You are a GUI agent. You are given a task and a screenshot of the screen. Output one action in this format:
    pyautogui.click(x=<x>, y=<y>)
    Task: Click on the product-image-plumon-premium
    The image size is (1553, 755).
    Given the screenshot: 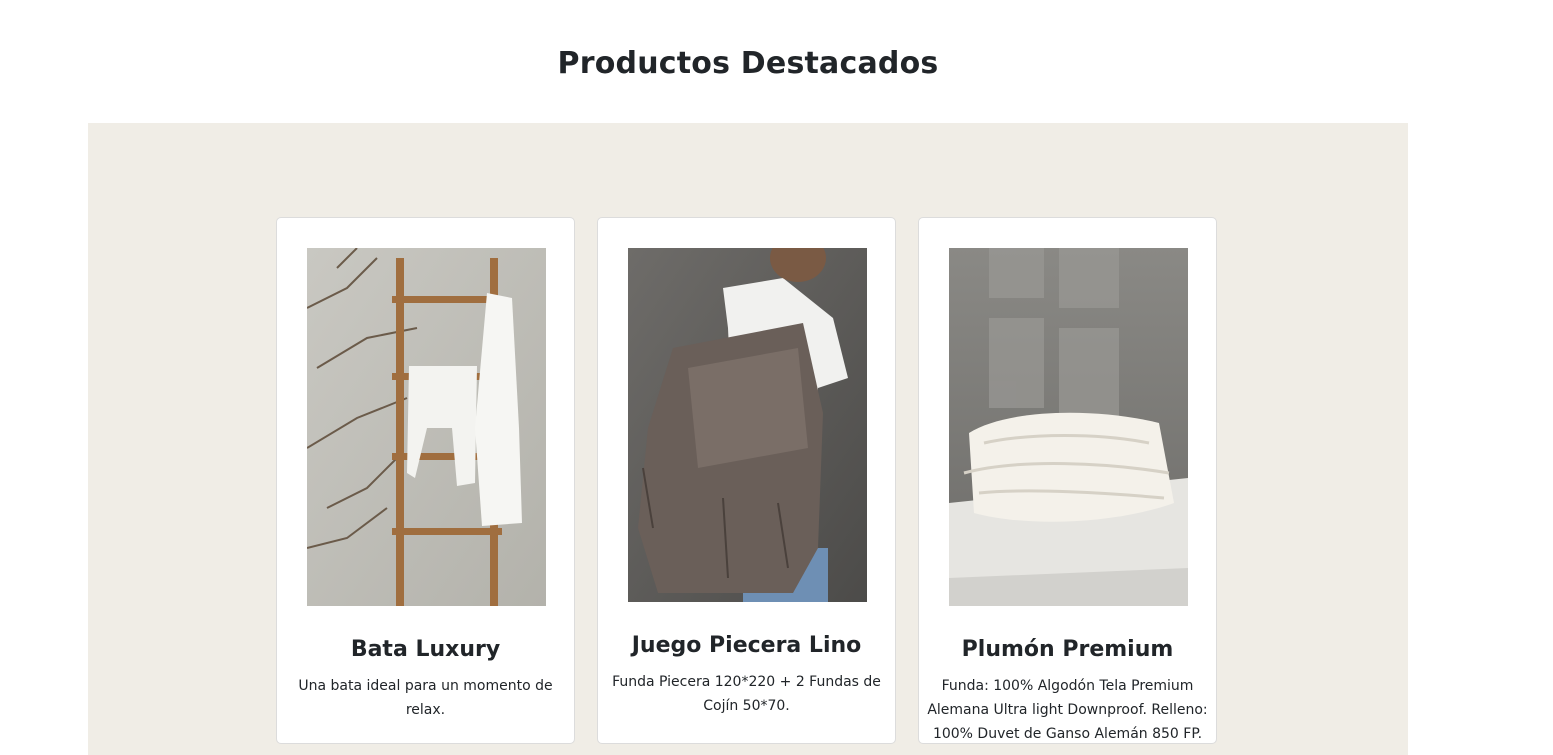 What is the action you would take?
    pyautogui.click(x=1068, y=427)
    